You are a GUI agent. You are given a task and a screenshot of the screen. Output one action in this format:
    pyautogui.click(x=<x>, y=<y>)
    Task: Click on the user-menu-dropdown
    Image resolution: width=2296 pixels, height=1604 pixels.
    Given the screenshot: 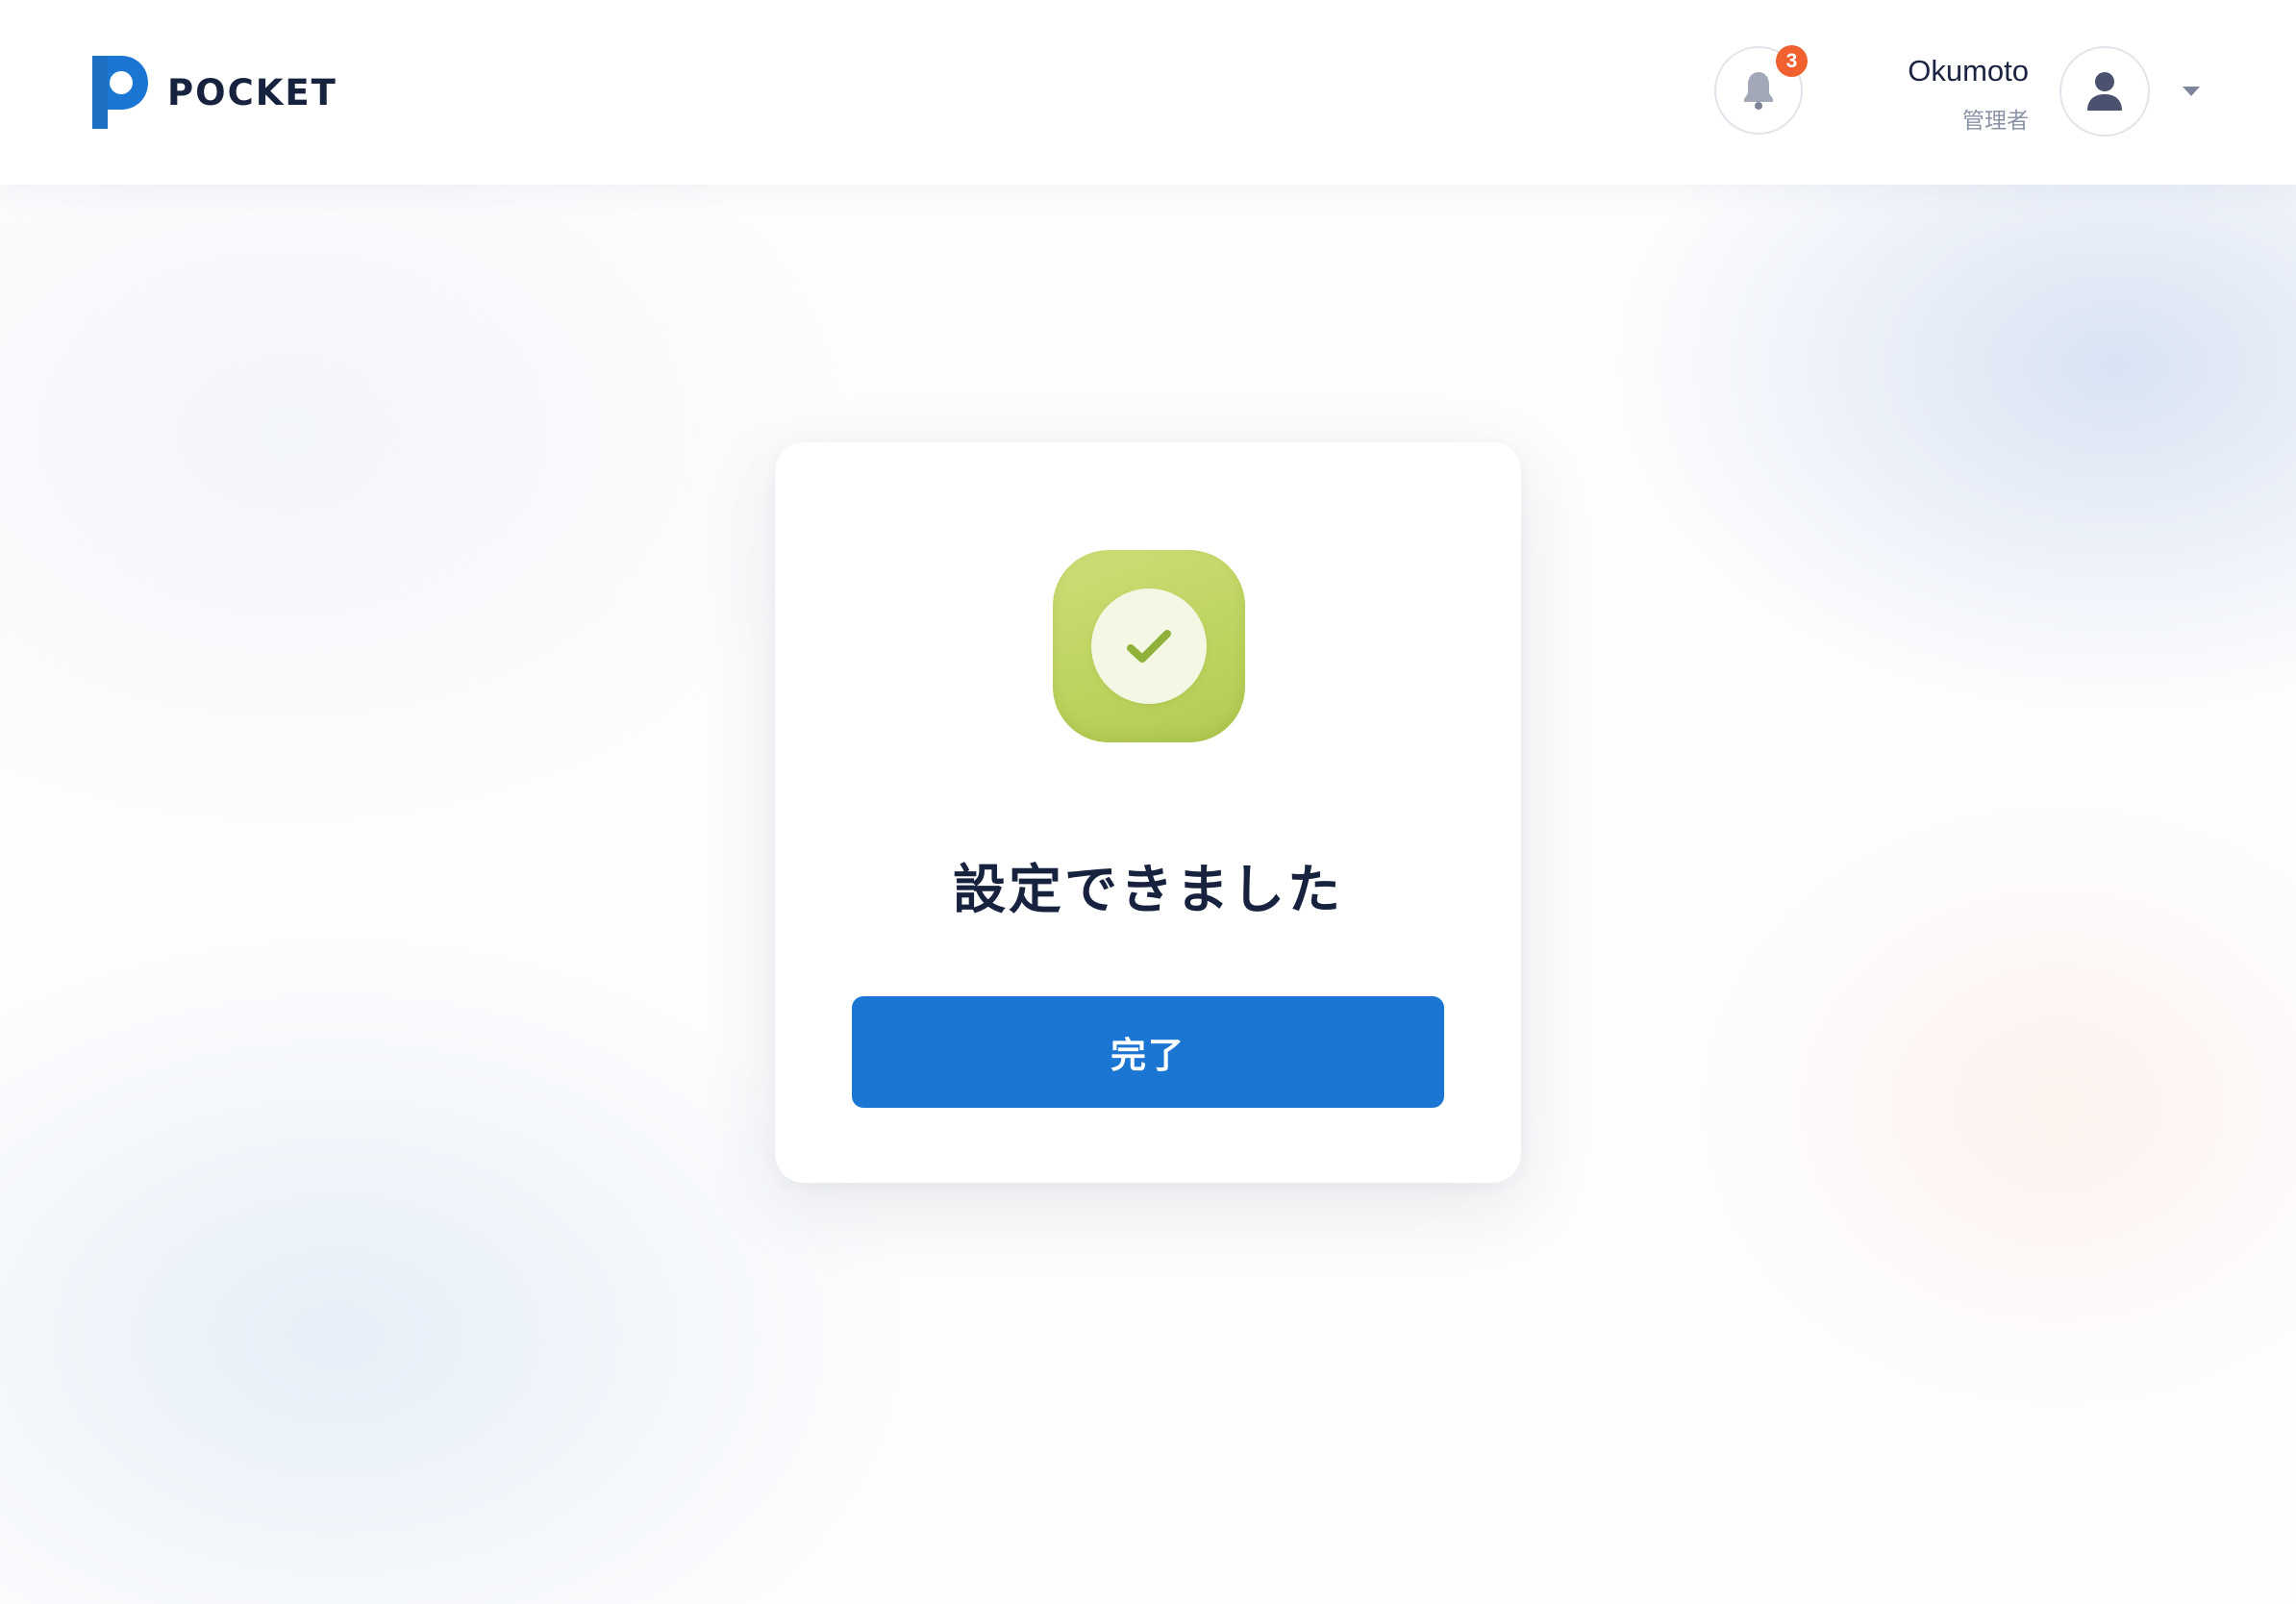 What is the action you would take?
    pyautogui.click(x=2191, y=91)
    